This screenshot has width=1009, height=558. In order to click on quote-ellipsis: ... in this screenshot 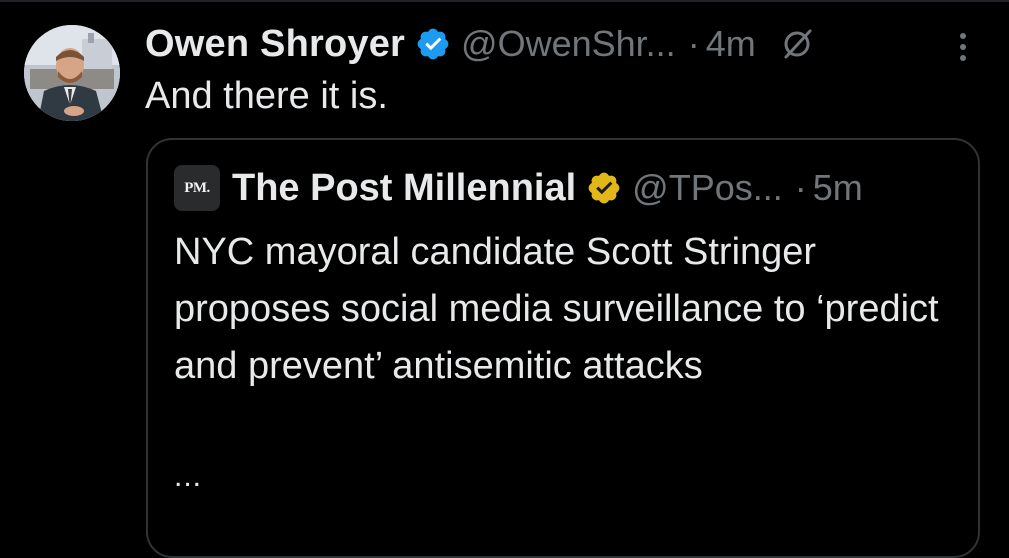, I will do `click(188, 476)`.